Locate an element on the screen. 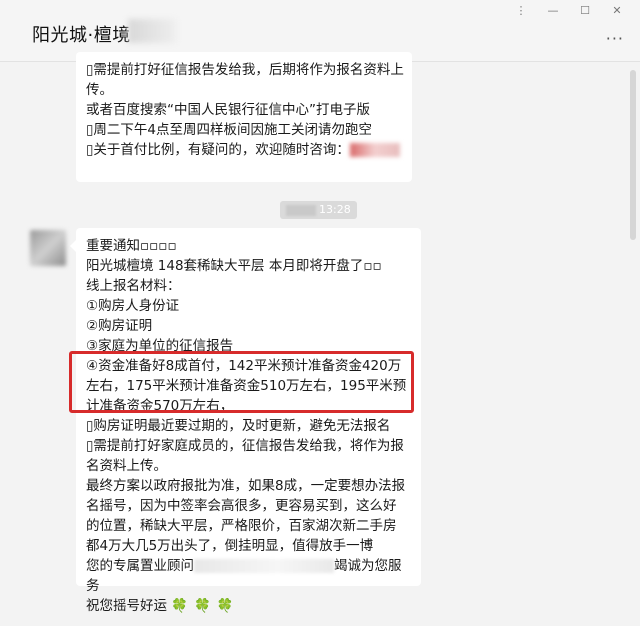 This screenshot has height=626, width=640. message-line: ▯关于首付比例，有疑问的，欢迎随时咨询： is located at coordinates (244, 150).